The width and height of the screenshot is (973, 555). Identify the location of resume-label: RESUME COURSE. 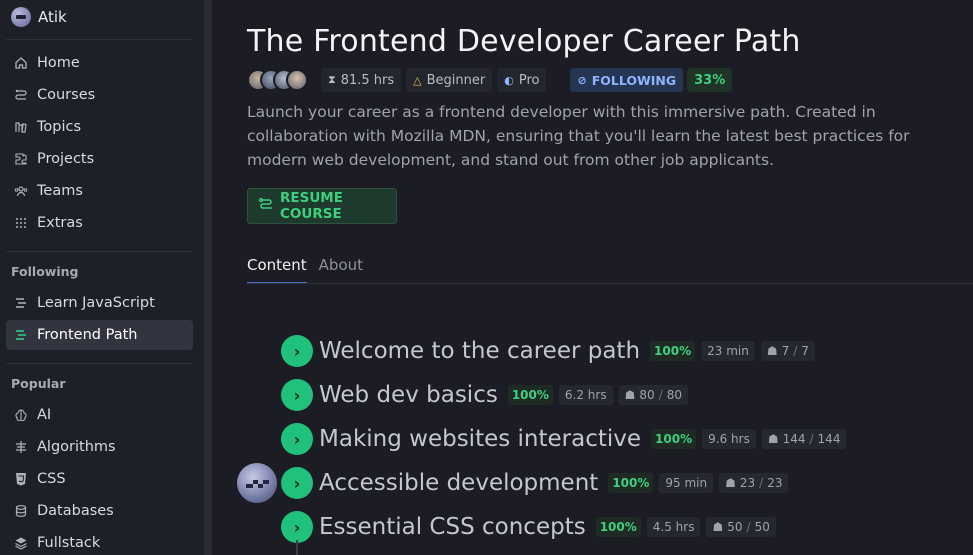
(311, 206).